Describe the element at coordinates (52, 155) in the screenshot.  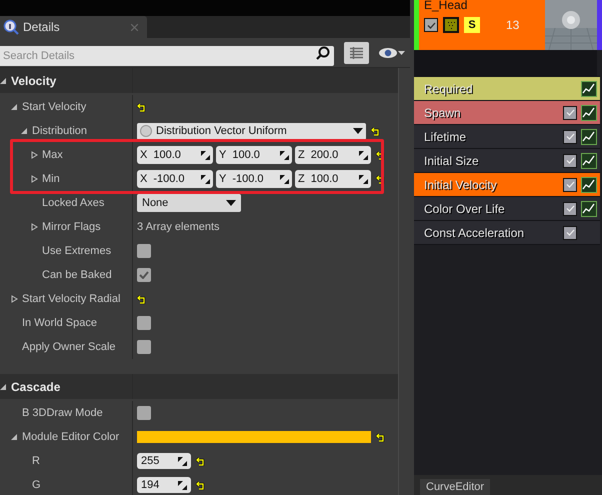
I see `property-label: Max` at that location.